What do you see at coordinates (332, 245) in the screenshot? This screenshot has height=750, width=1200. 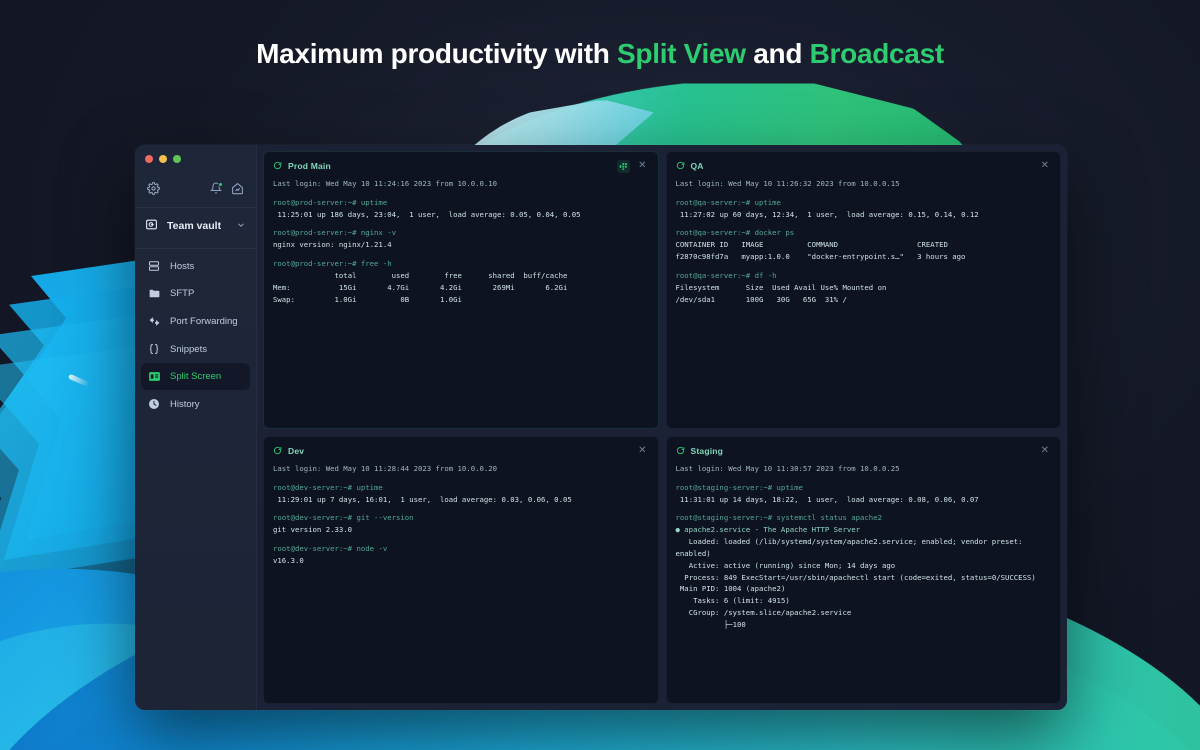 I see `terminal-line: nginx version: nginx/1.21.4` at bounding box center [332, 245].